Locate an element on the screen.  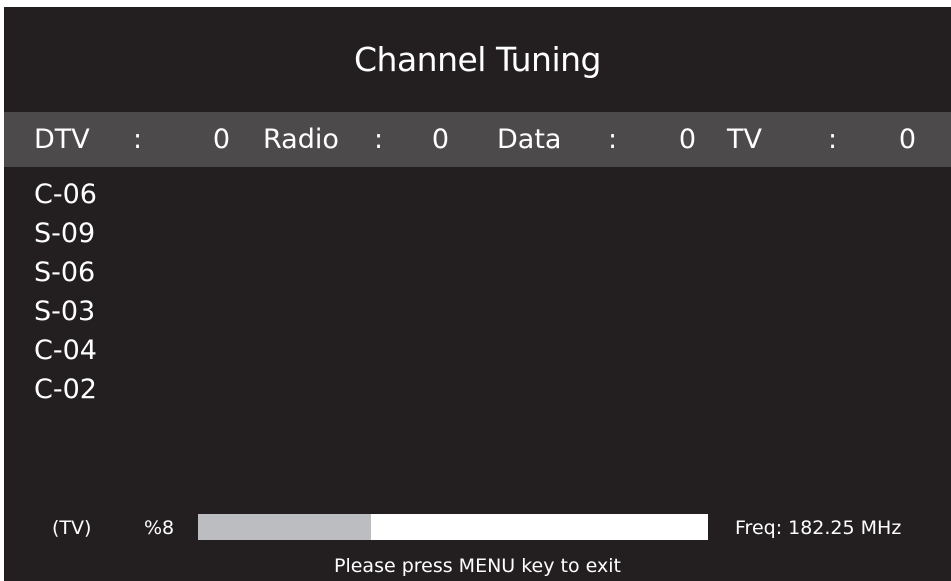
frequency-readout: Freq: 182.25 MHz is located at coordinates (818, 528).